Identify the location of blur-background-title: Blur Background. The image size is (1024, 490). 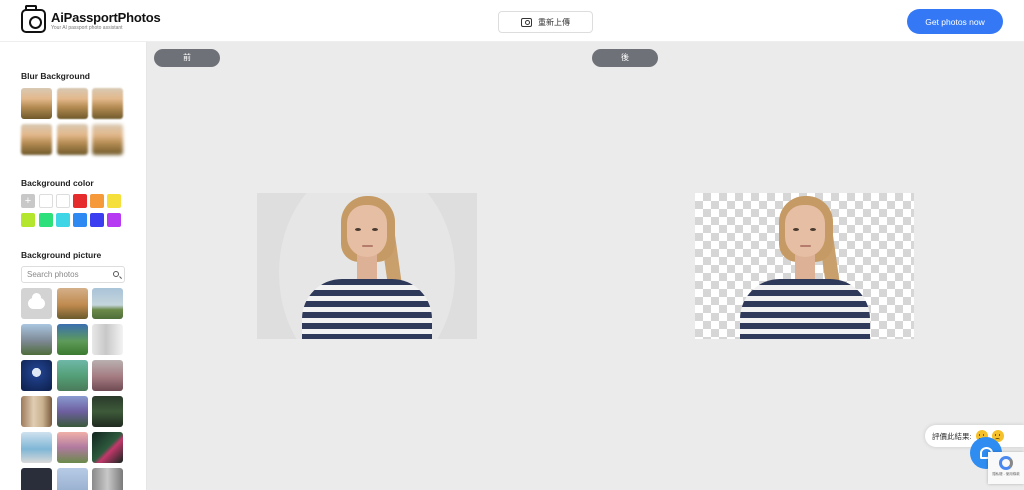
(55, 76).